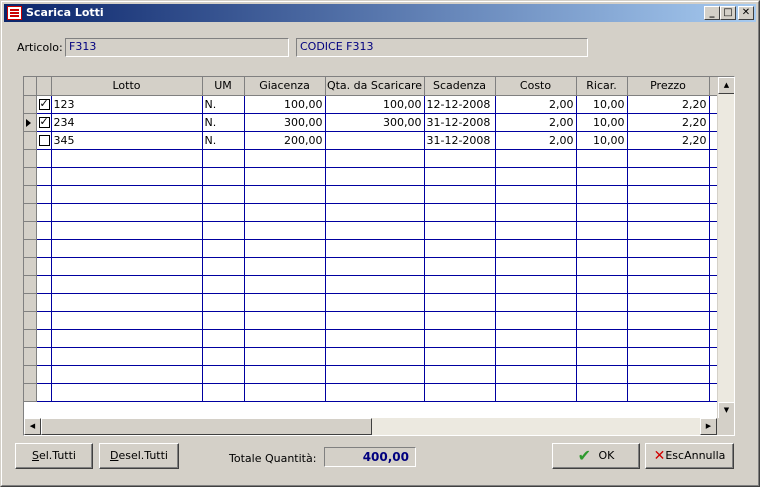  What do you see at coordinates (375, 104) in the screenshot?
I see `cell-qta-da-scaricare: 100,00` at bounding box center [375, 104].